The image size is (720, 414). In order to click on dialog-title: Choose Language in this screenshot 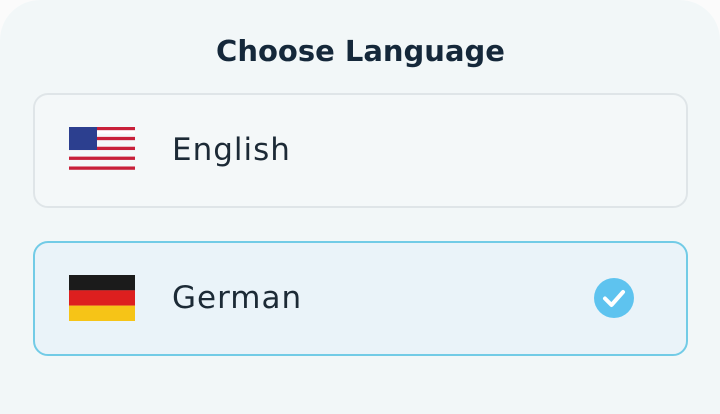, I will do `click(360, 51)`.